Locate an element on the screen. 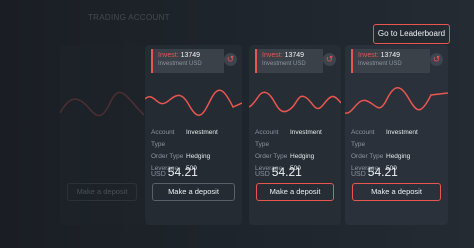  page-title: TRADING ACCOUNT is located at coordinates (129, 17).